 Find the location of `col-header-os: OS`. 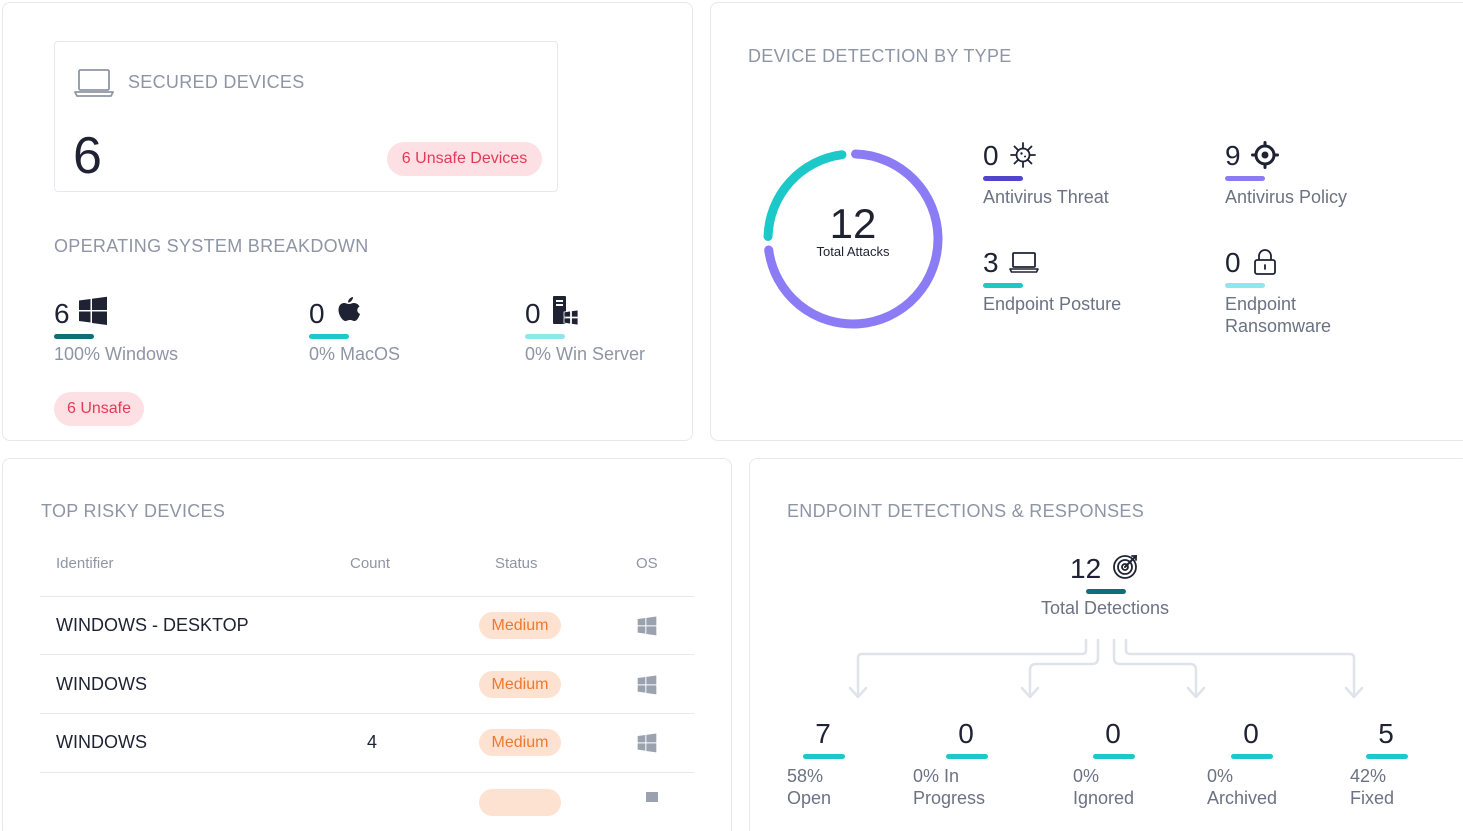

col-header-os: OS is located at coordinates (647, 563).